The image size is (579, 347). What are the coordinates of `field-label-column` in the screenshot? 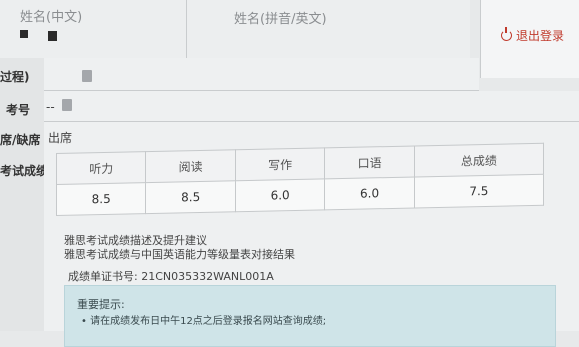 It's located at (22, 194).